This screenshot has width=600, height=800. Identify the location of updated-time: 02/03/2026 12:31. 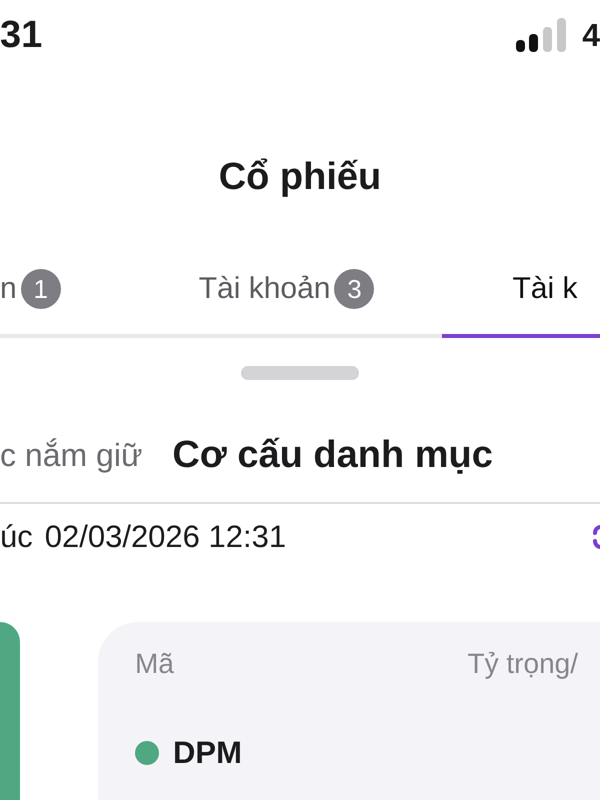
(165, 537).